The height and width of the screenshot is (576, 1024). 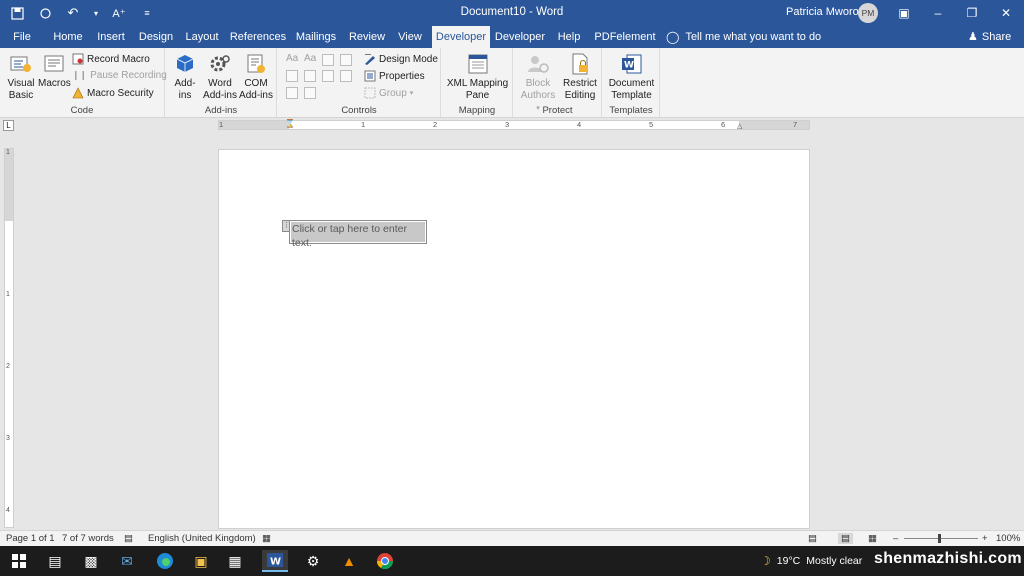 What do you see at coordinates (410, 37) in the screenshot?
I see `tab-view: View` at bounding box center [410, 37].